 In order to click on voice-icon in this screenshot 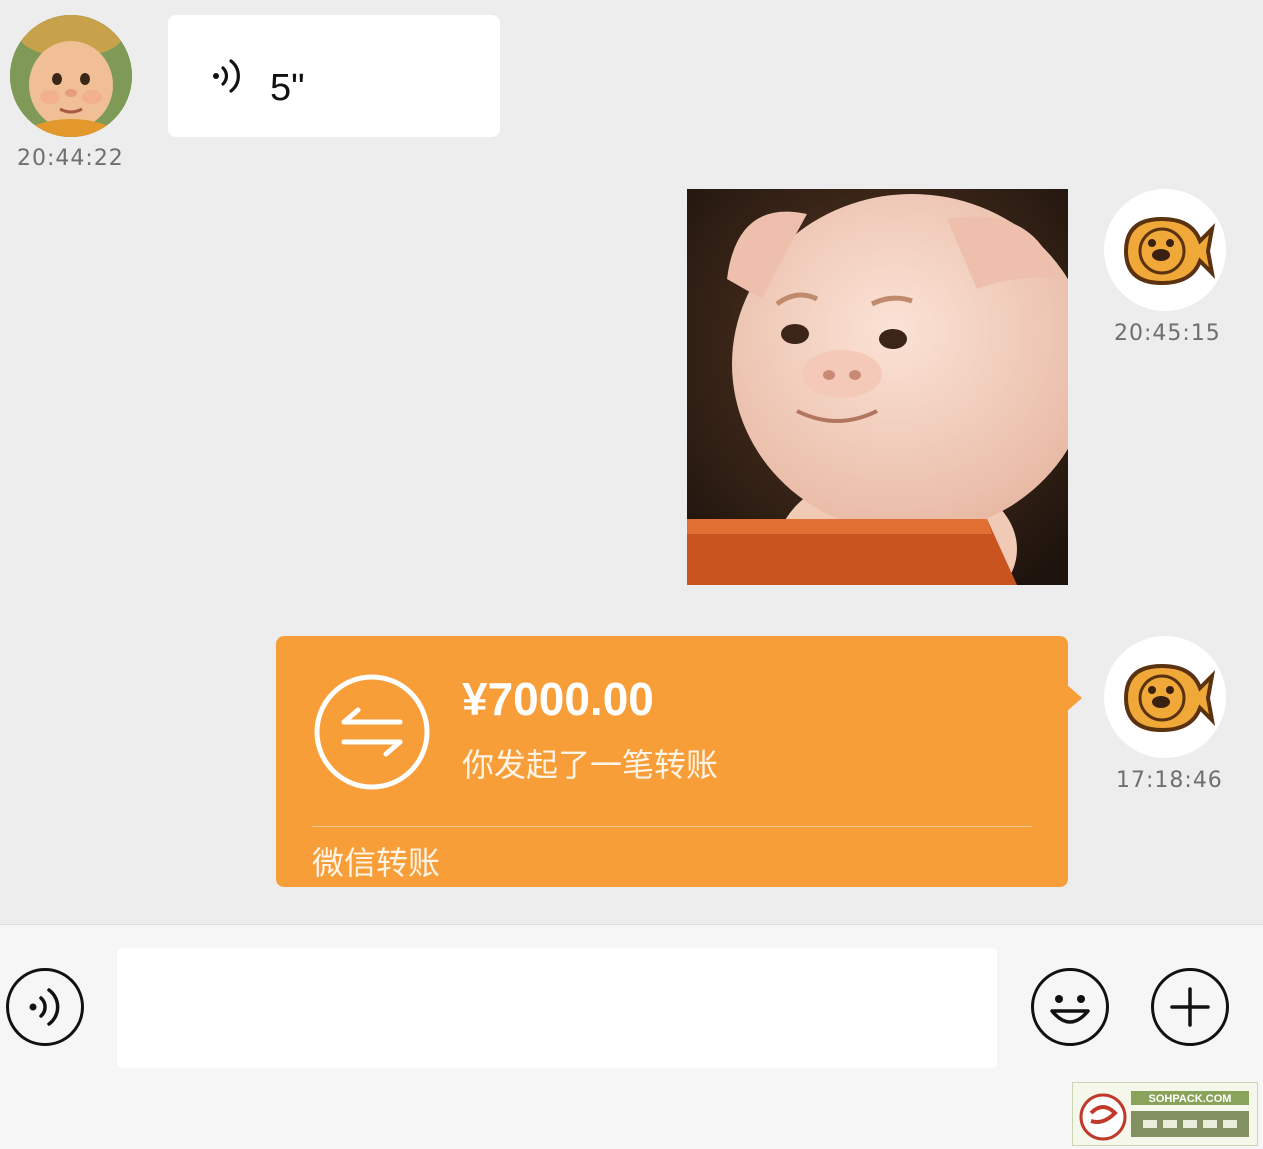, I will do `click(44, 1007)`.